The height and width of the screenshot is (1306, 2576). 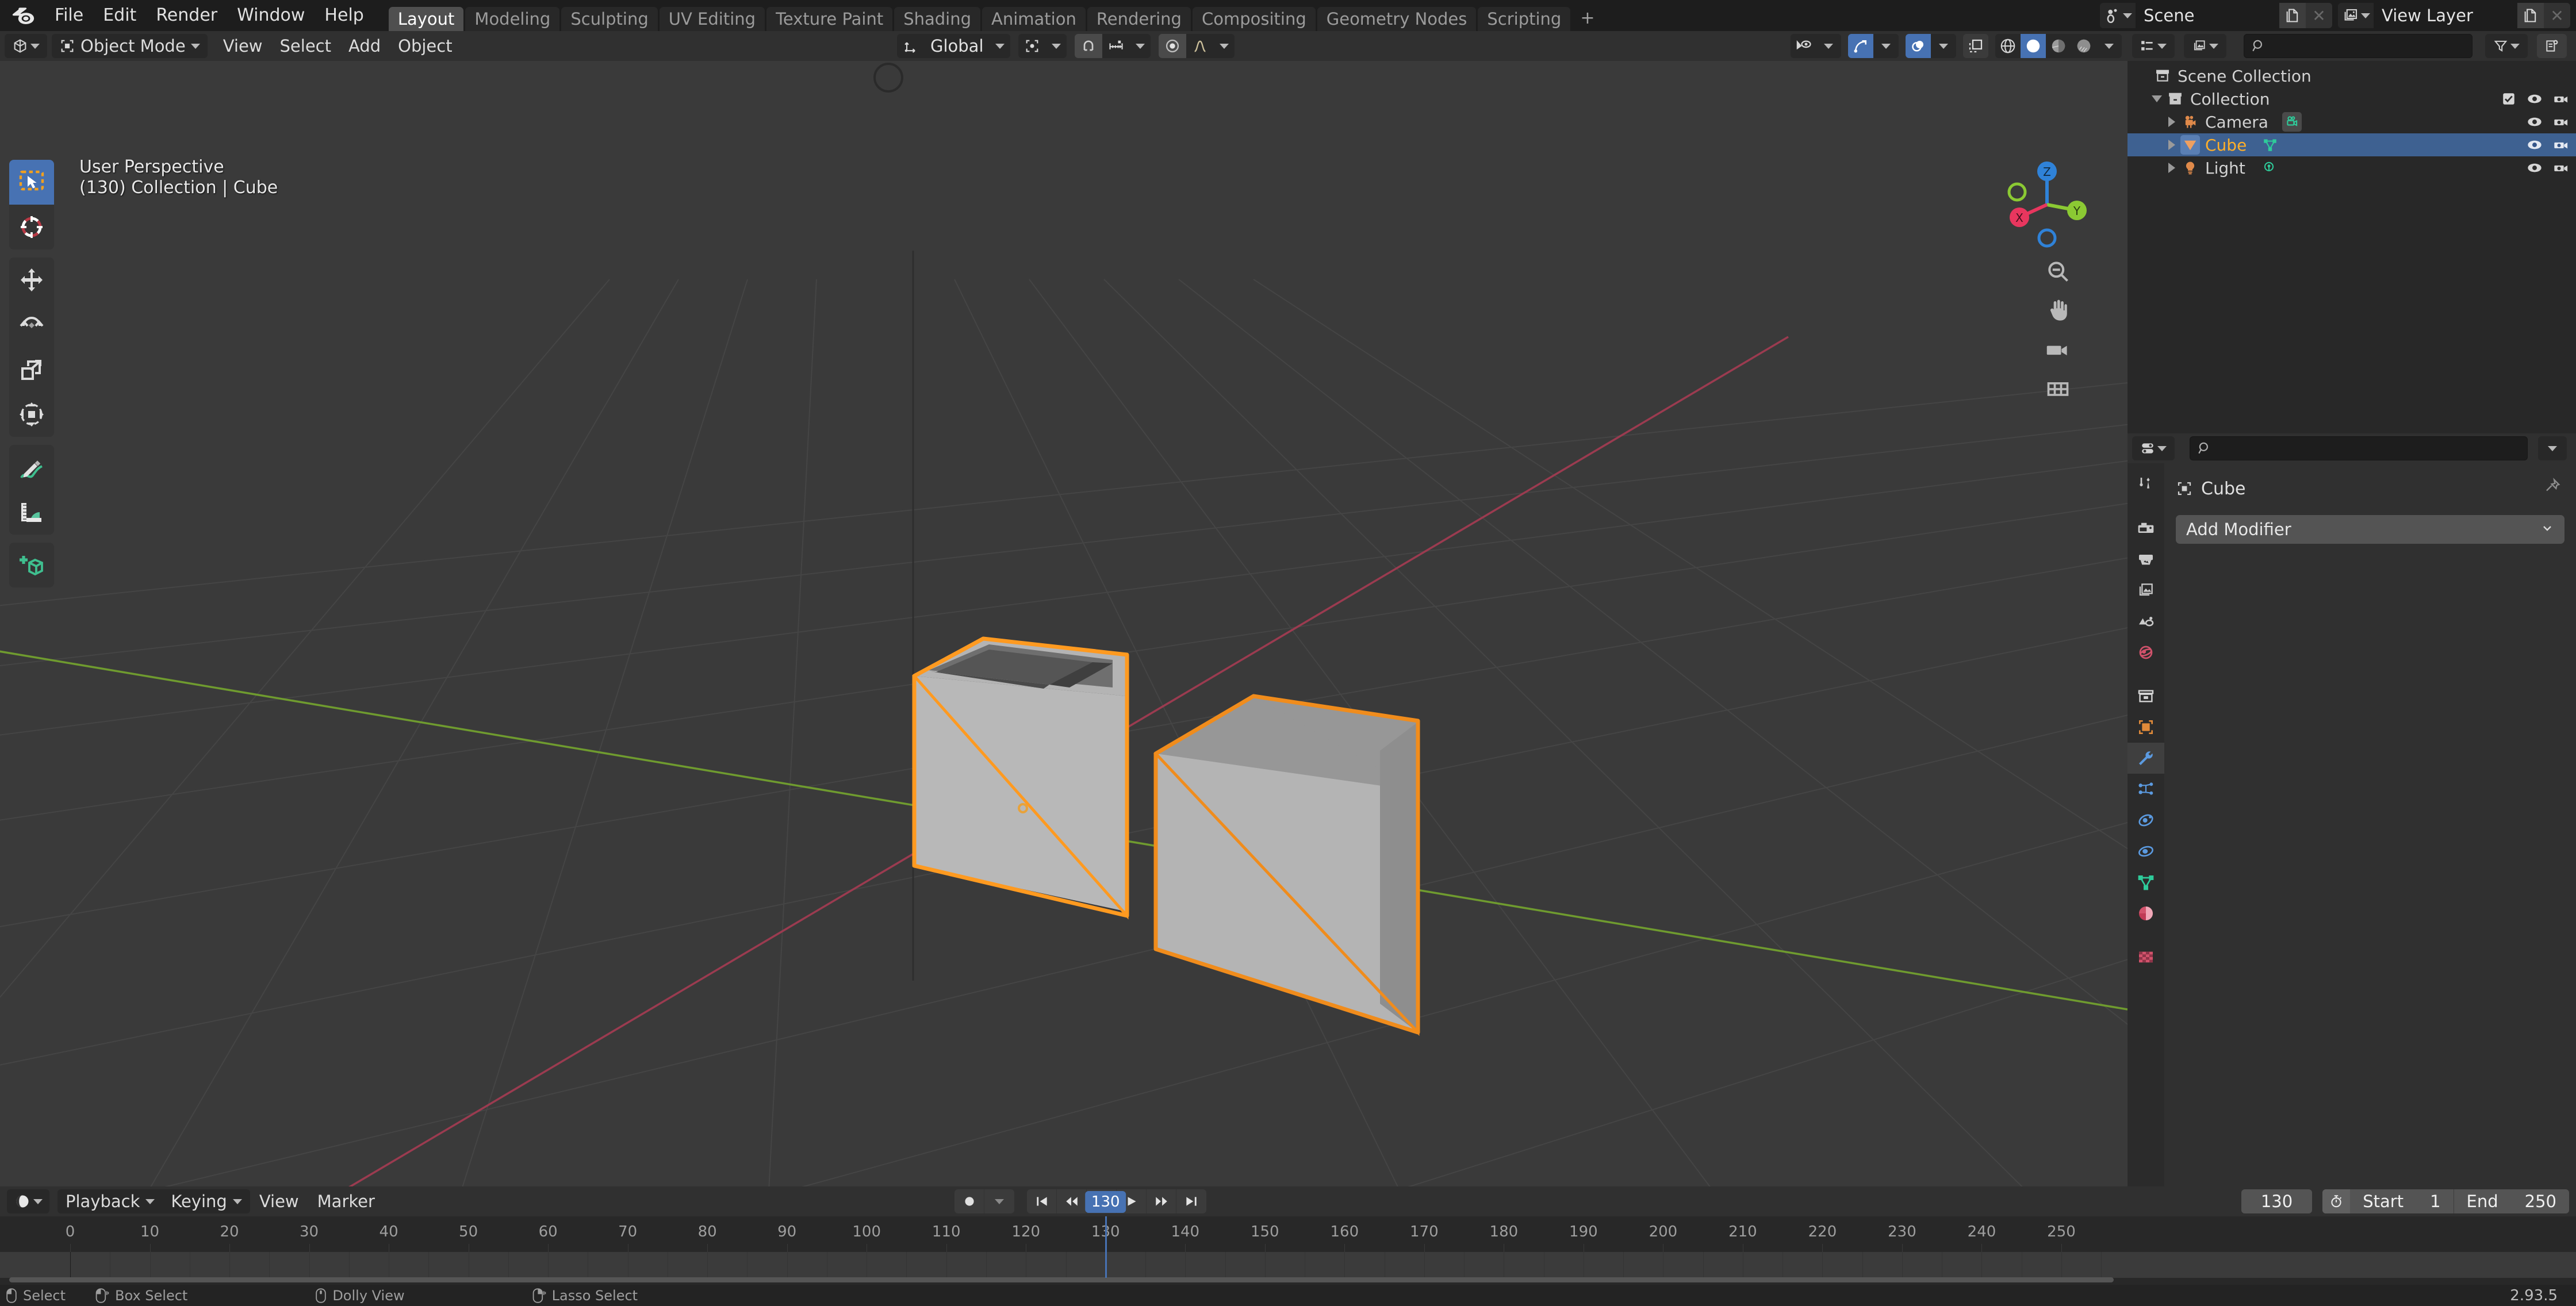 I want to click on shading-mode-group, so click(x=2058, y=46).